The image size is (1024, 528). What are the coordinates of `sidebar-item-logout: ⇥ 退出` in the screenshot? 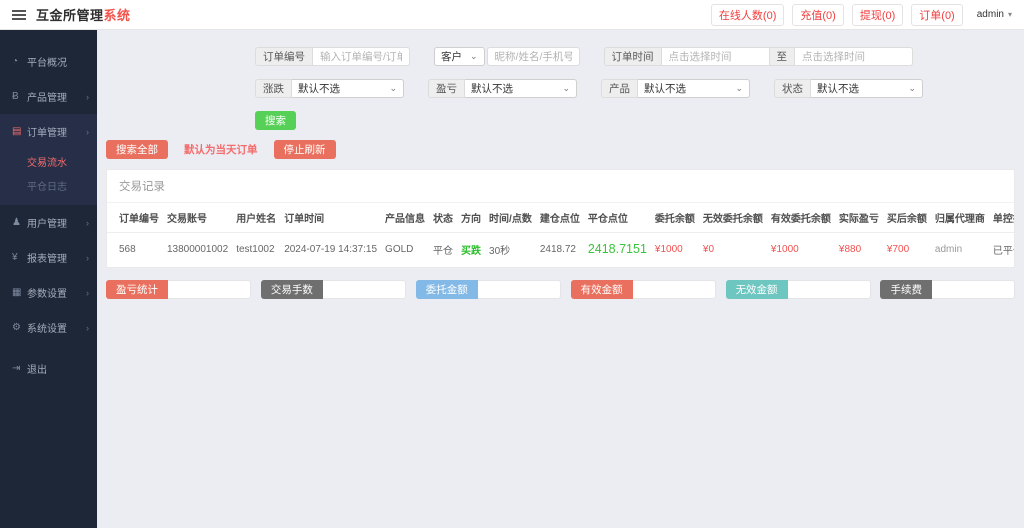 It's located at (48, 368).